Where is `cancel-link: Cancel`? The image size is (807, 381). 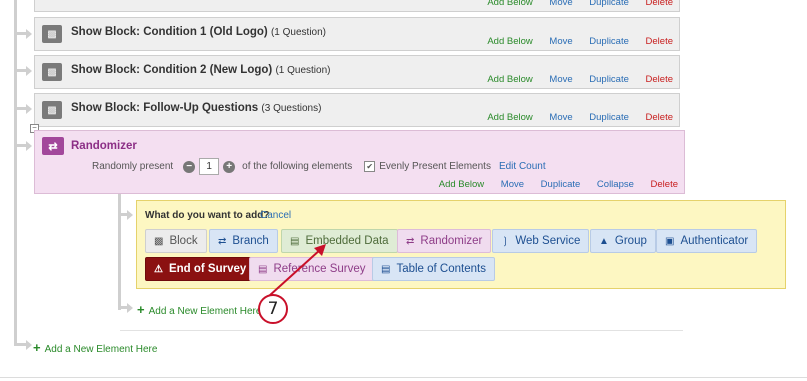
cancel-link: Cancel is located at coordinates (275, 215).